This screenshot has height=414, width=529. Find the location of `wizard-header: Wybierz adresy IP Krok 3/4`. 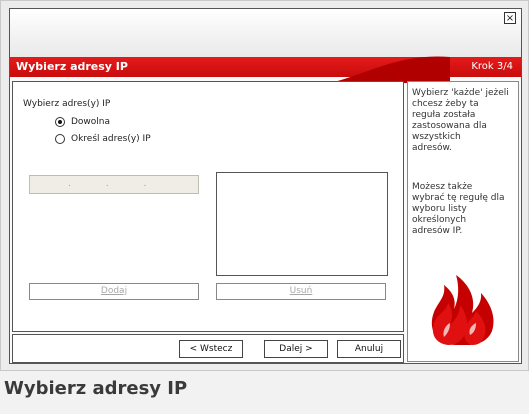

wizard-header: Wybierz adresy IP Krok 3/4 is located at coordinates (265, 69).